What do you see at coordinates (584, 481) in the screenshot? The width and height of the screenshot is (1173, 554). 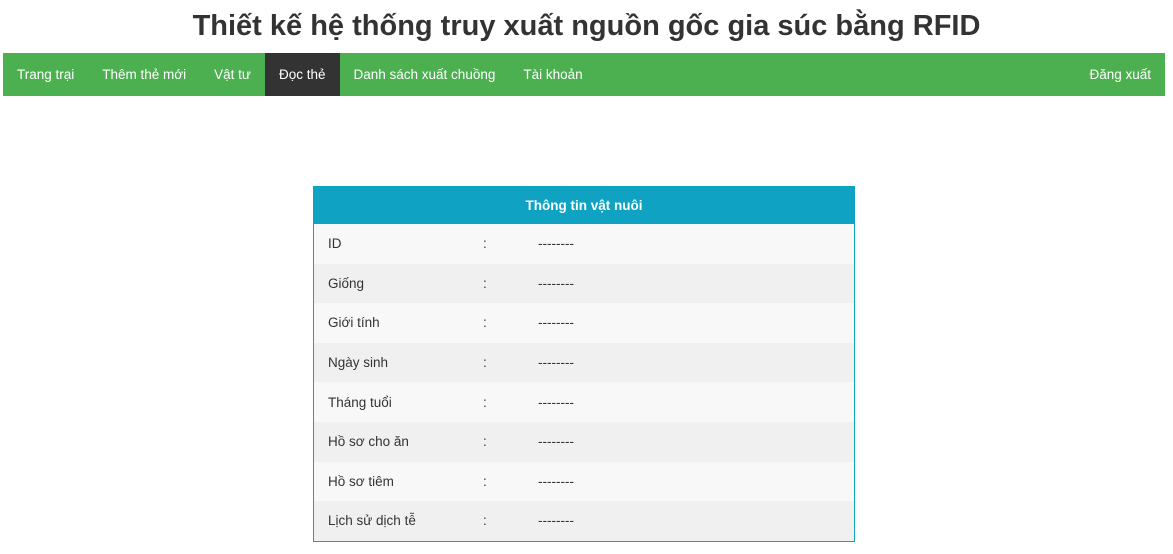 I see `info-row-ho-so-tiem: Hồ sơ tiêm : --------` at bounding box center [584, 481].